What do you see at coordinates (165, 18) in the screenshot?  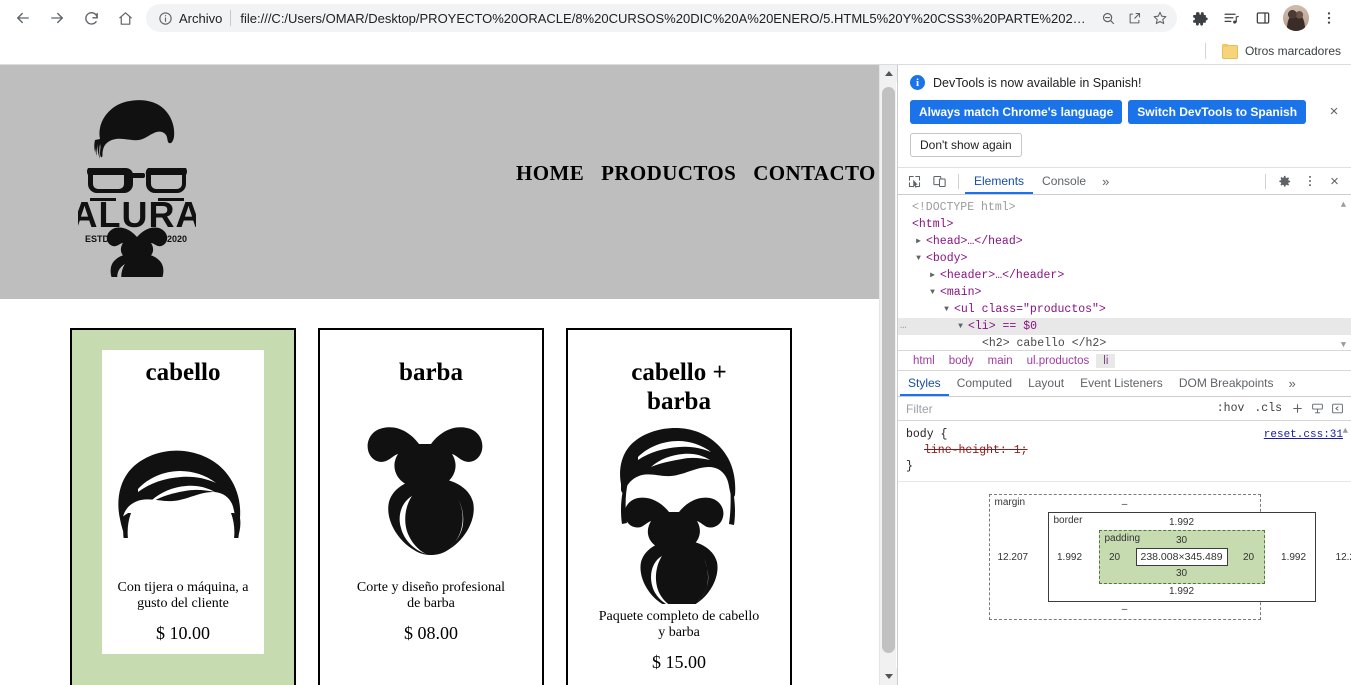 I see `page-info-icon` at bounding box center [165, 18].